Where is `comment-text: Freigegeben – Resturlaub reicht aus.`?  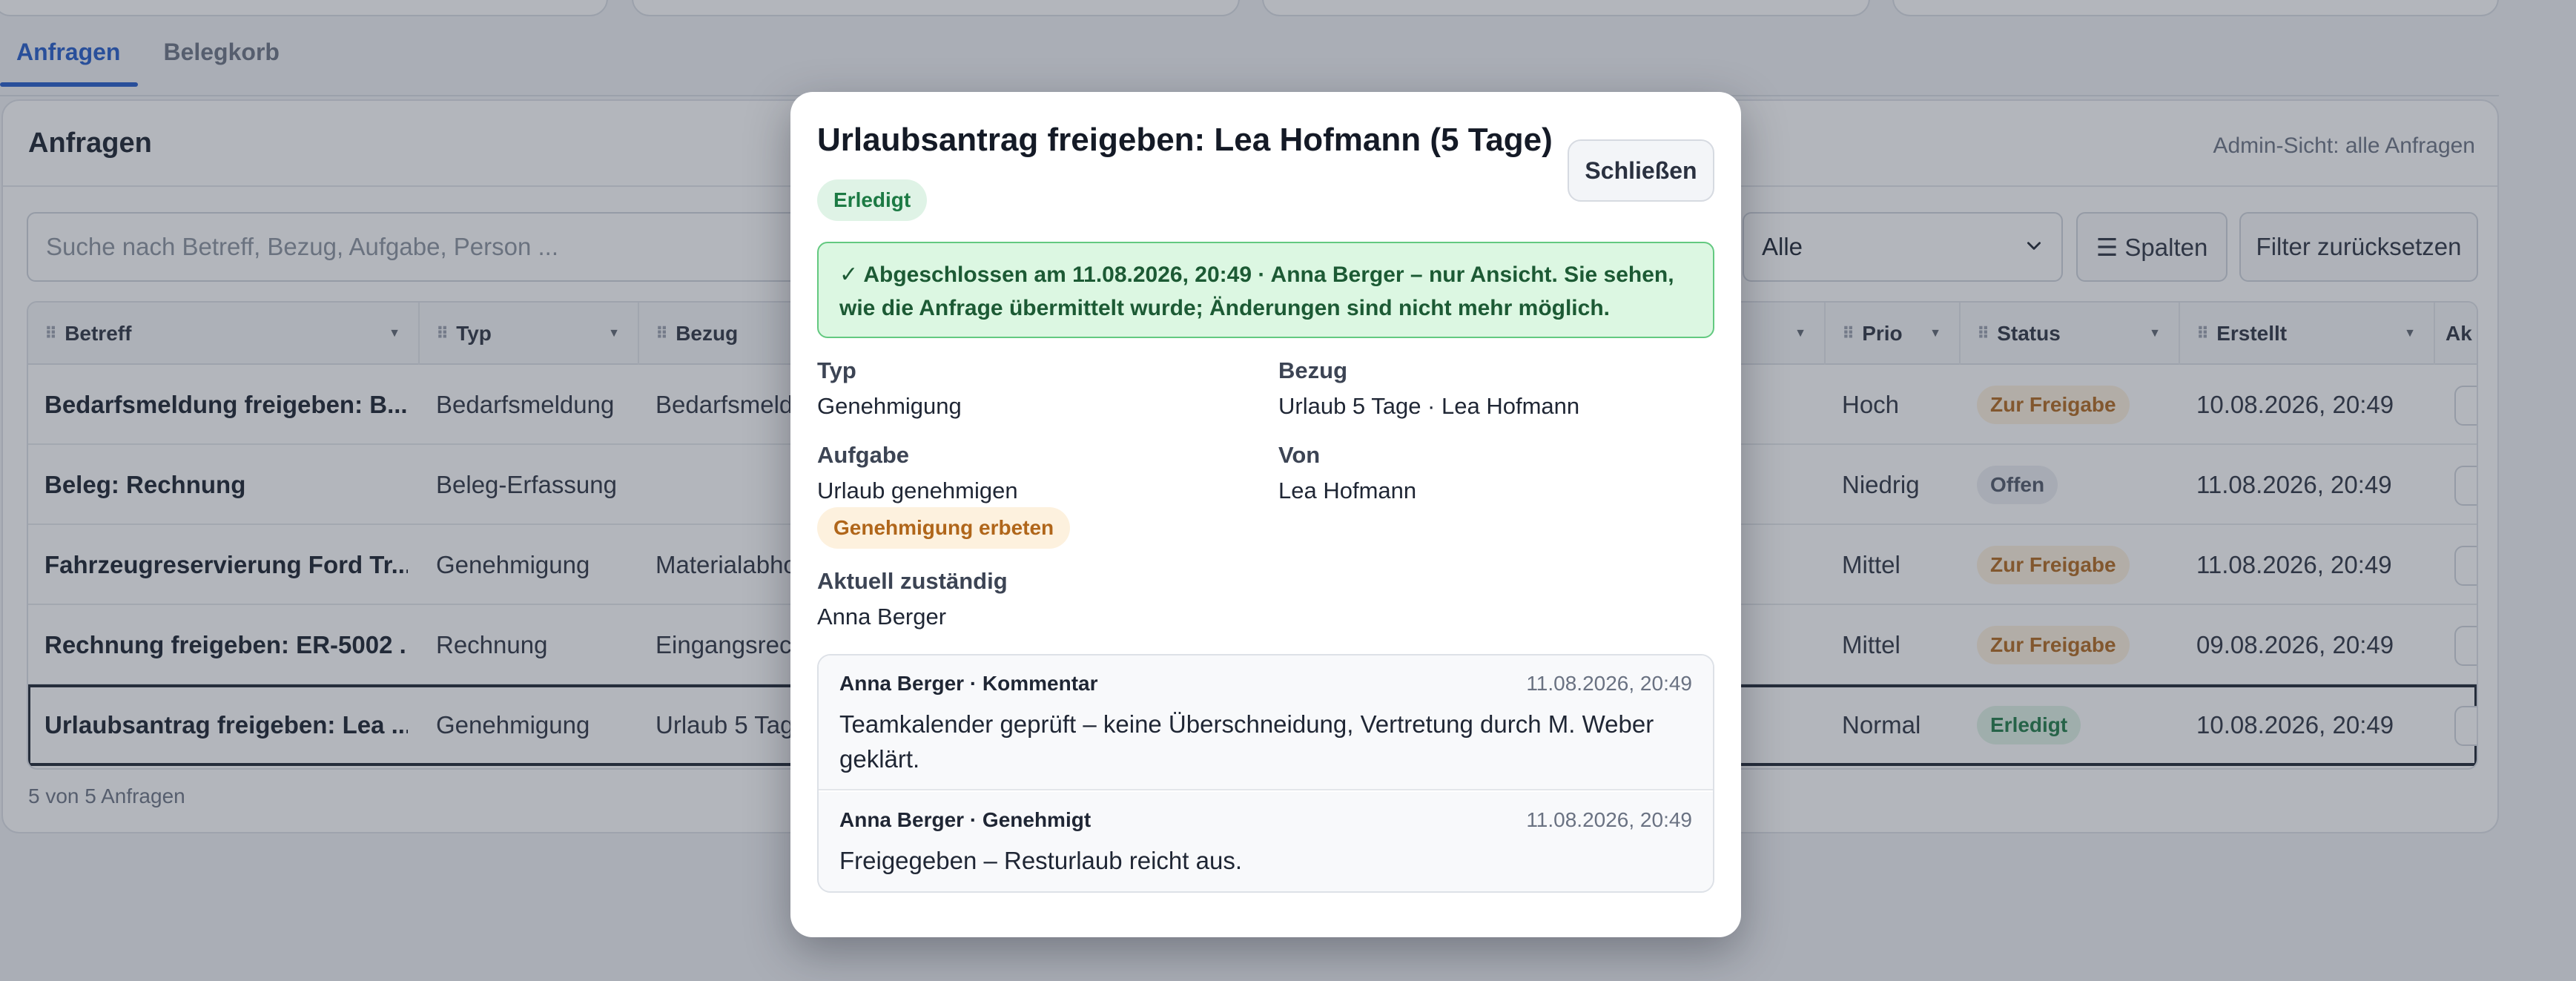 comment-text: Freigegeben – Resturlaub reicht aus. is located at coordinates (1040, 860).